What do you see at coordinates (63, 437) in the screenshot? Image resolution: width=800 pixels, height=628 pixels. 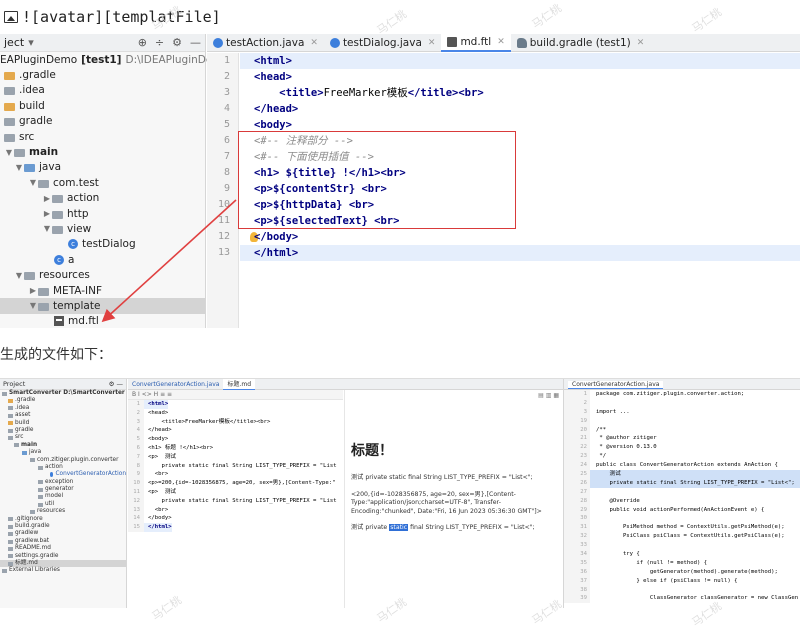 I see `tree-item: src` at bounding box center [63, 437].